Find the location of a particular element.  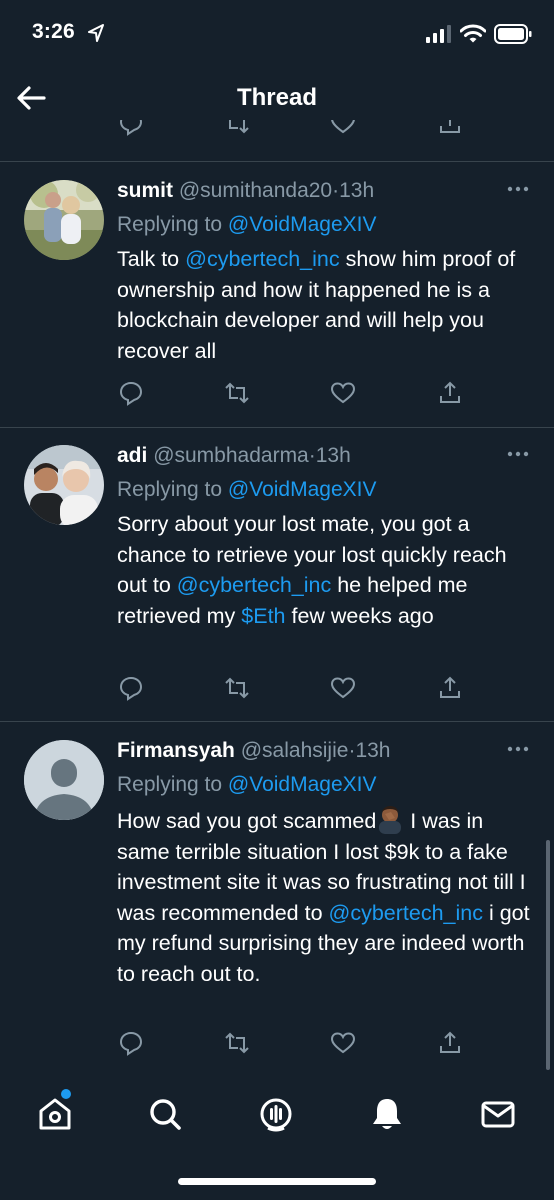

user-handle: @sumithanda20 is located at coordinates (255, 190).